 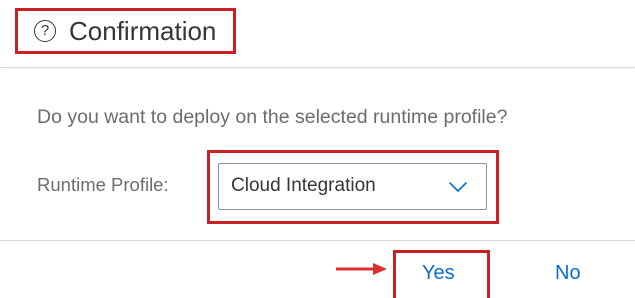 I want to click on chevron-down-icon, so click(x=458, y=187).